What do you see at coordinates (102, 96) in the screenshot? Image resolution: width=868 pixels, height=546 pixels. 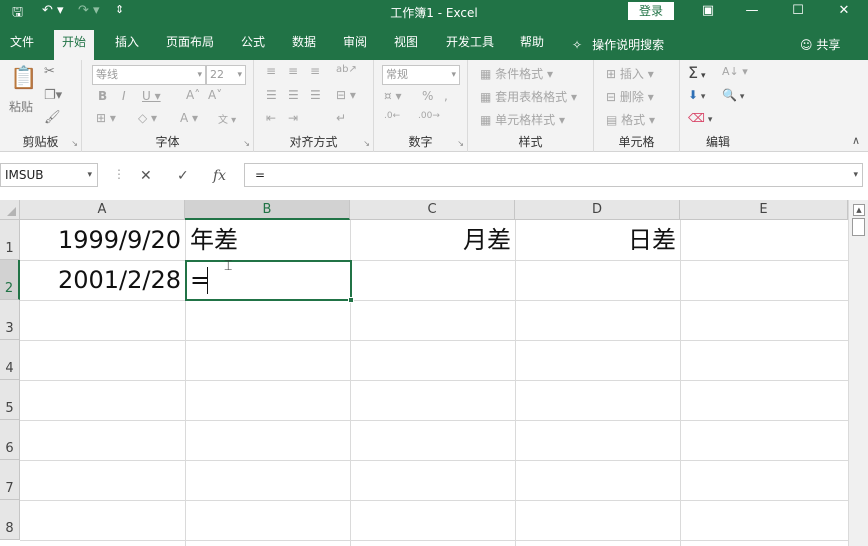 I see `bold-button: B` at bounding box center [102, 96].